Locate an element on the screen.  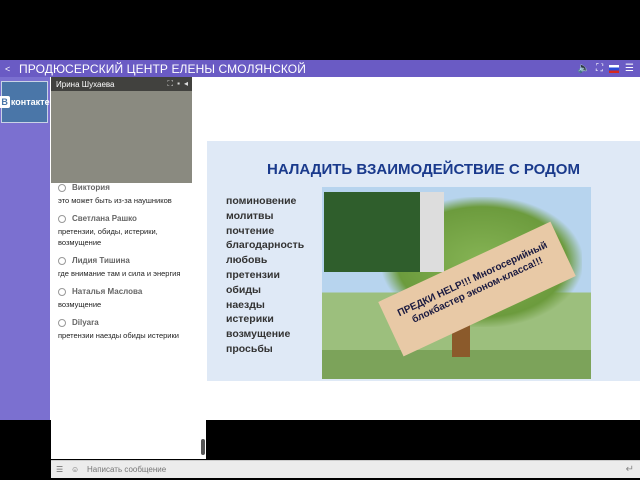
chat-scrollbar is located at coordinates (203, 447).